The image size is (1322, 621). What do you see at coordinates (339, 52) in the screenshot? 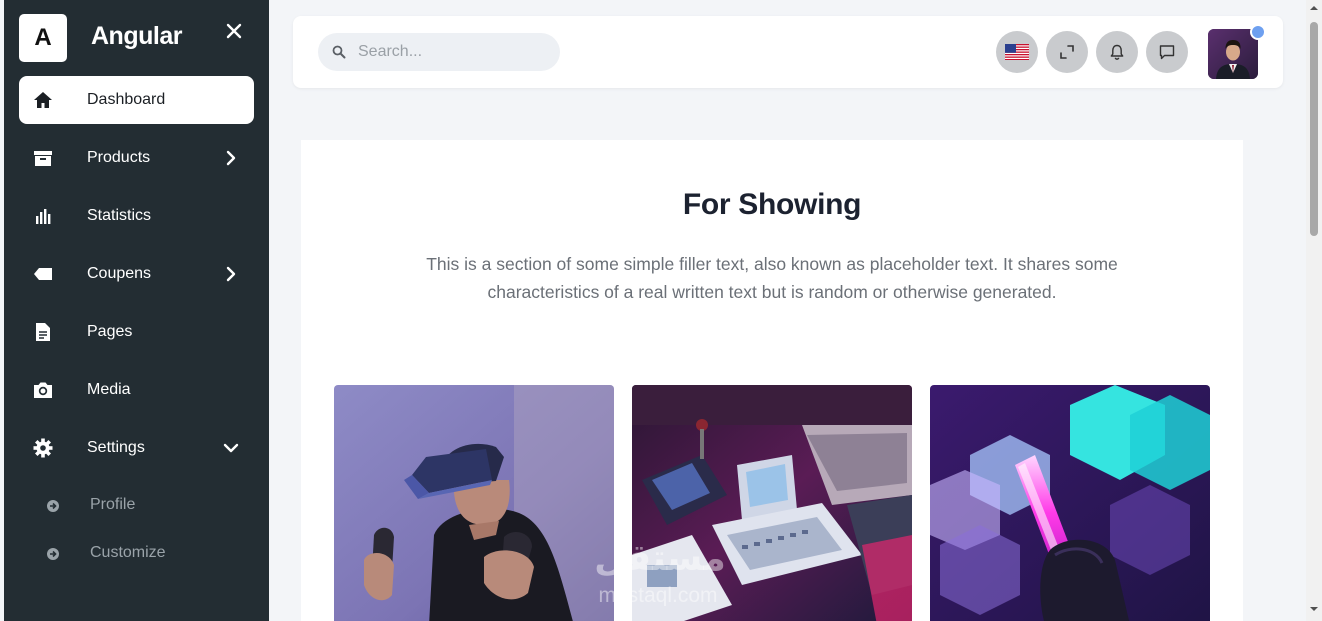
I see `search-icon` at bounding box center [339, 52].